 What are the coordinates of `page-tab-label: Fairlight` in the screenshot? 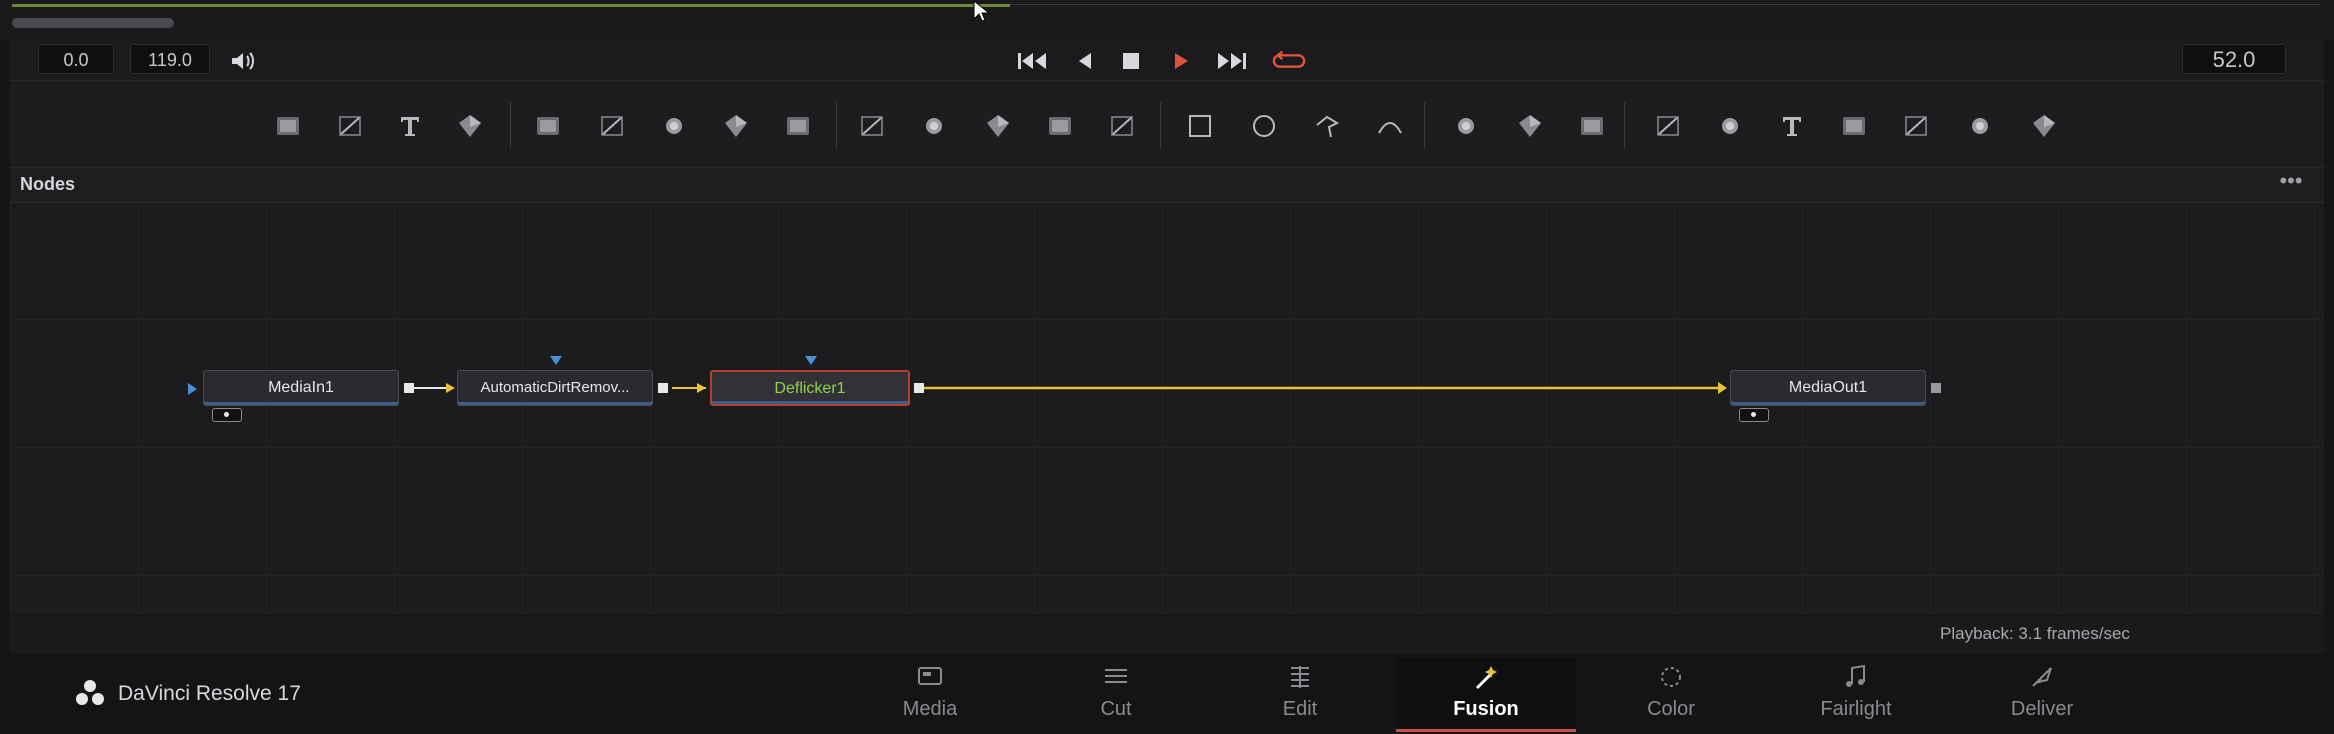 It's located at (1856, 709).